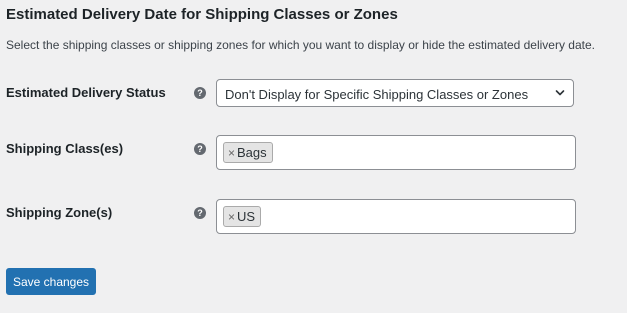 Image resolution: width=627 pixels, height=313 pixels. I want to click on shipping-zones-label: Shipping Zone(s), so click(59, 212).